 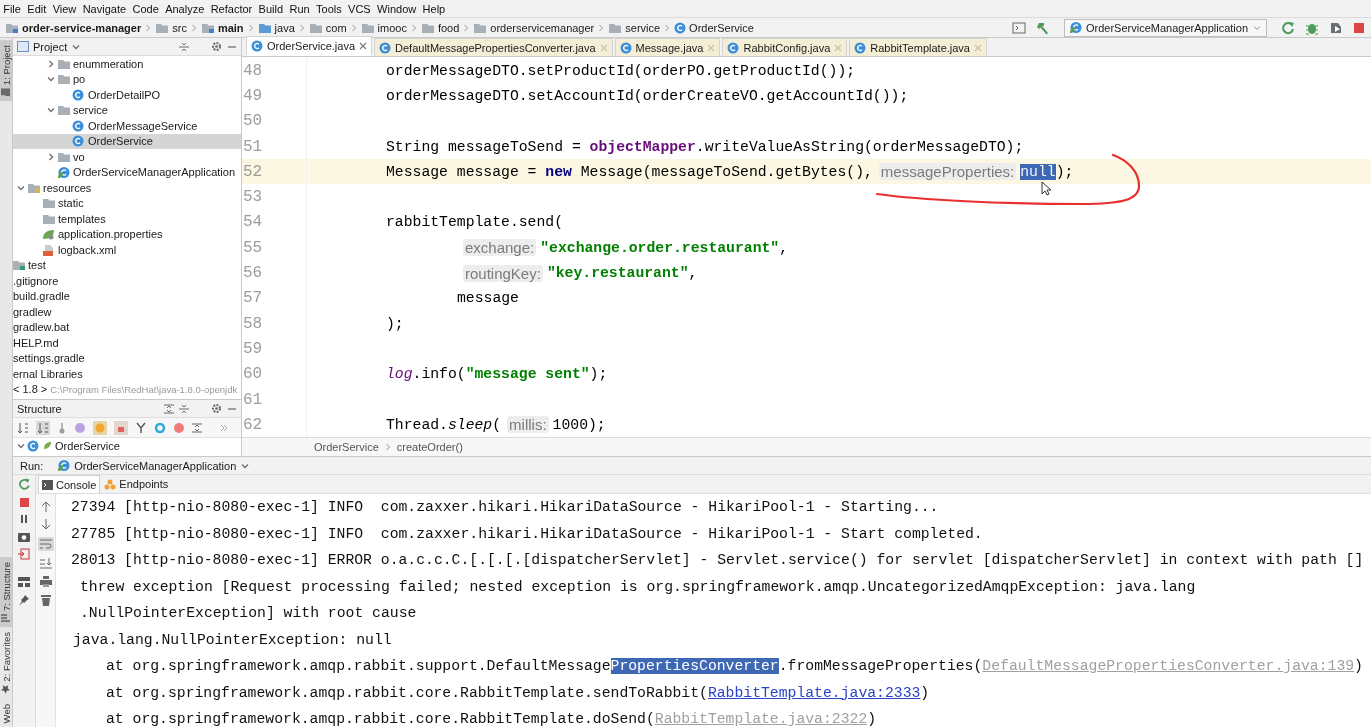 What do you see at coordinates (184, 8) in the screenshot?
I see `menu-item: Analyze` at bounding box center [184, 8].